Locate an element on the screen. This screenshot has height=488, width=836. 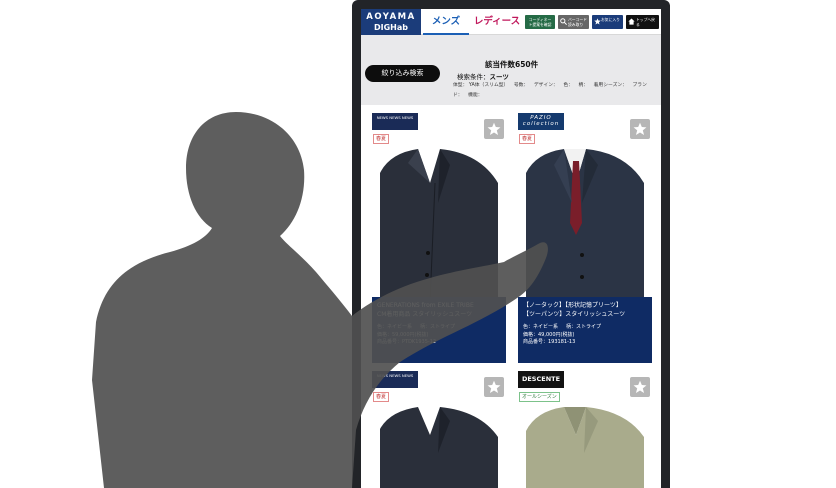
product-card: NEWS NEWS NEWS 春夏 is located at coordinates (439, 429).